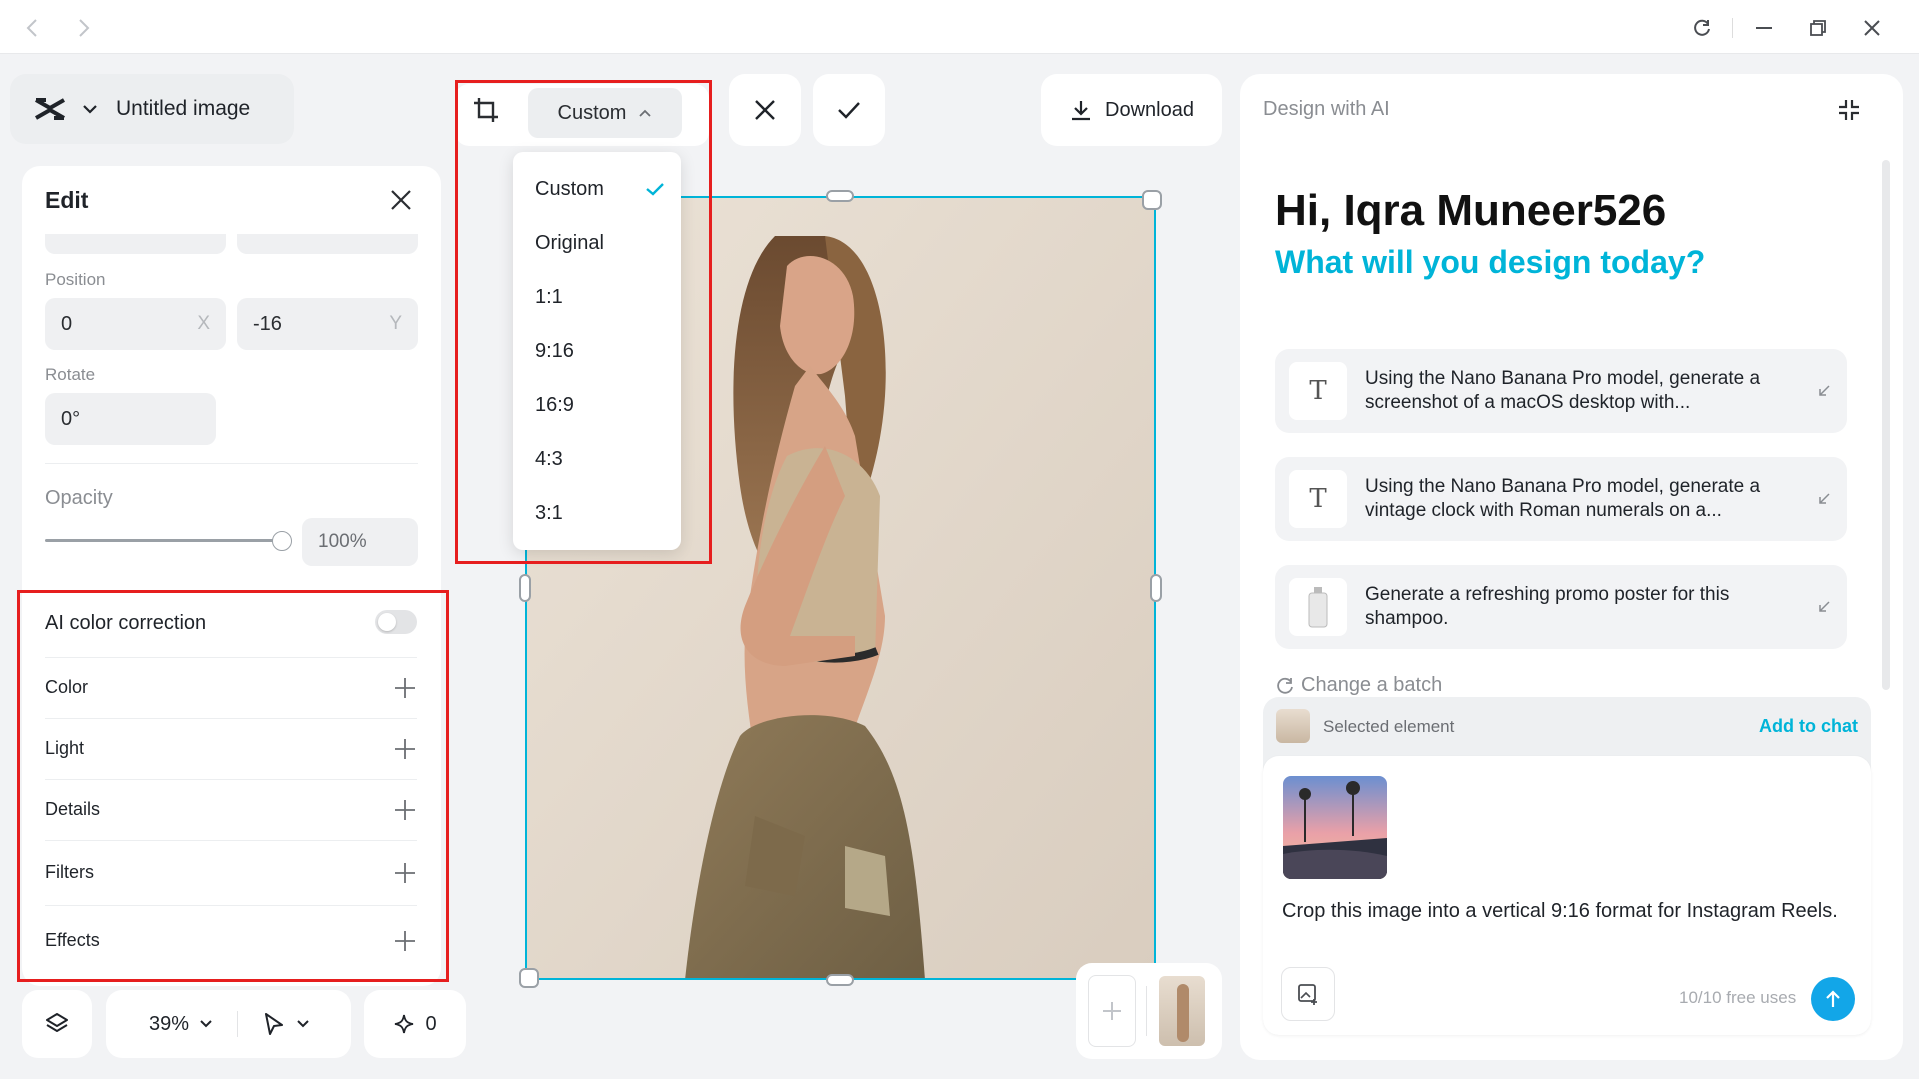 The image size is (1919, 1079). What do you see at coordinates (50, 109) in the screenshot?
I see `capcut-logo-icon` at bounding box center [50, 109].